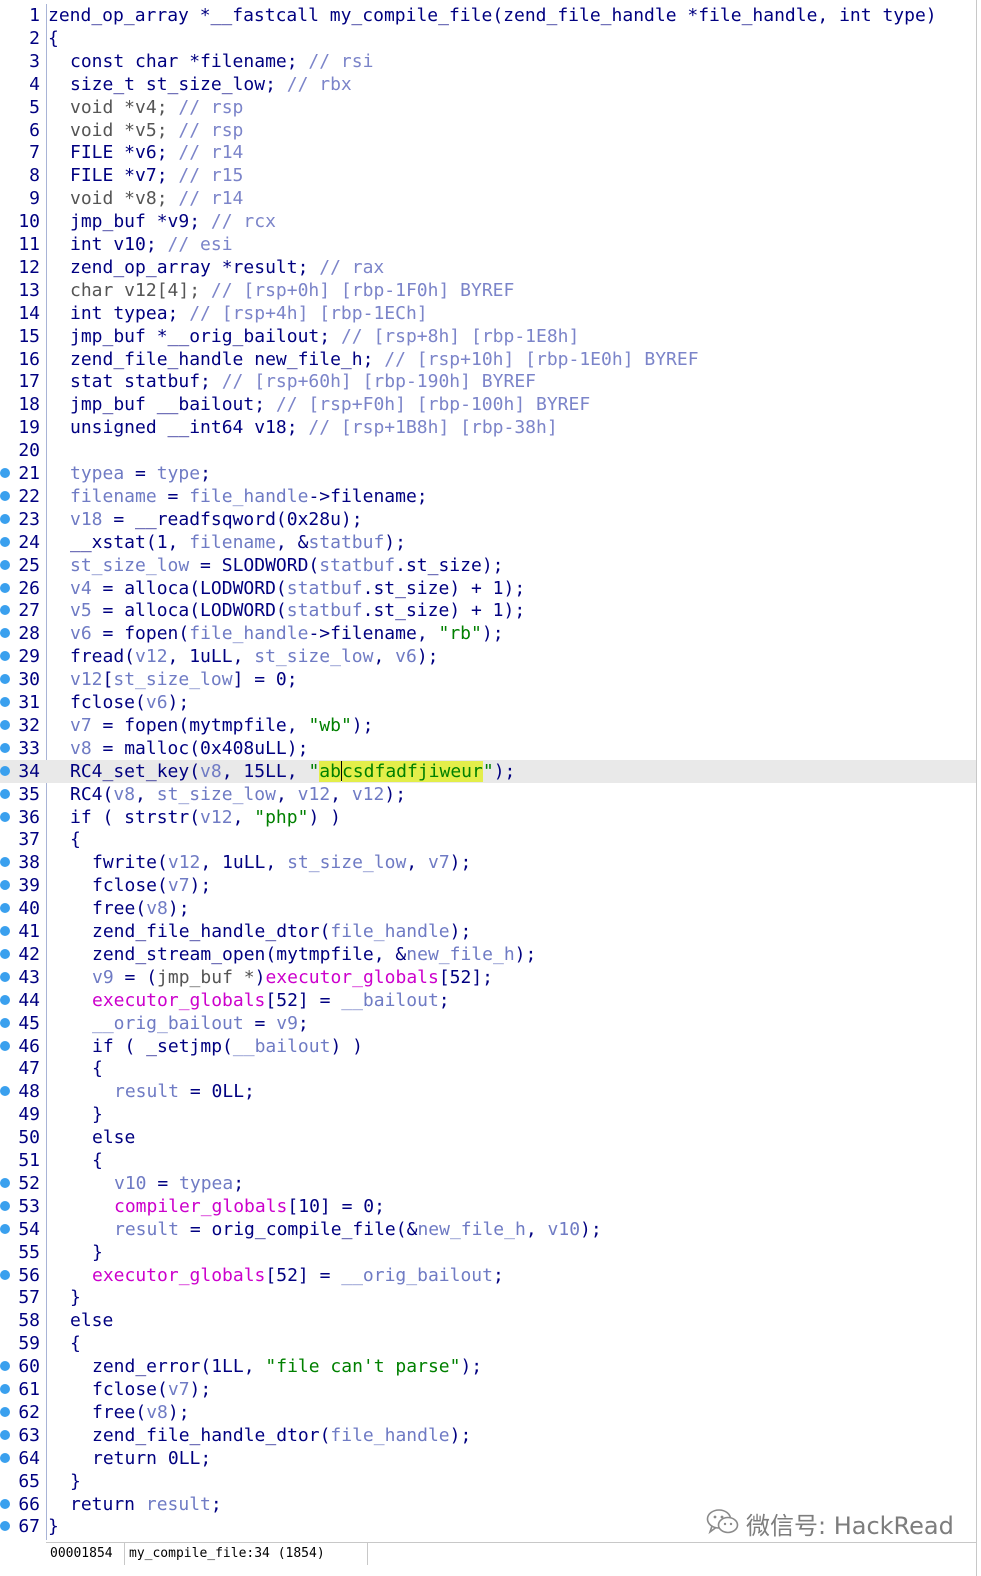 The image size is (981, 1576). What do you see at coordinates (488, 1481) in the screenshot?
I see `code-line: 65}` at bounding box center [488, 1481].